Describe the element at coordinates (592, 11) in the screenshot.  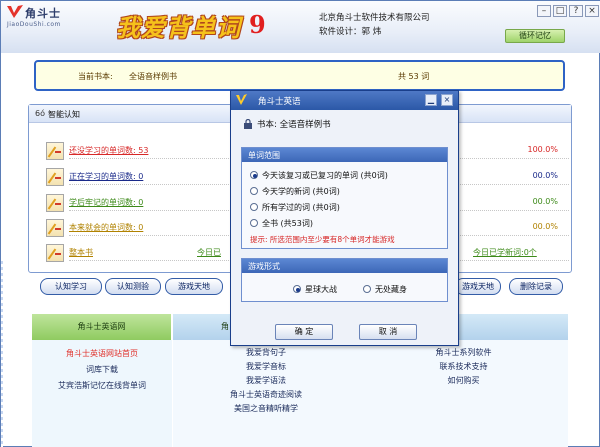
I see `close-icon: ×` at that location.